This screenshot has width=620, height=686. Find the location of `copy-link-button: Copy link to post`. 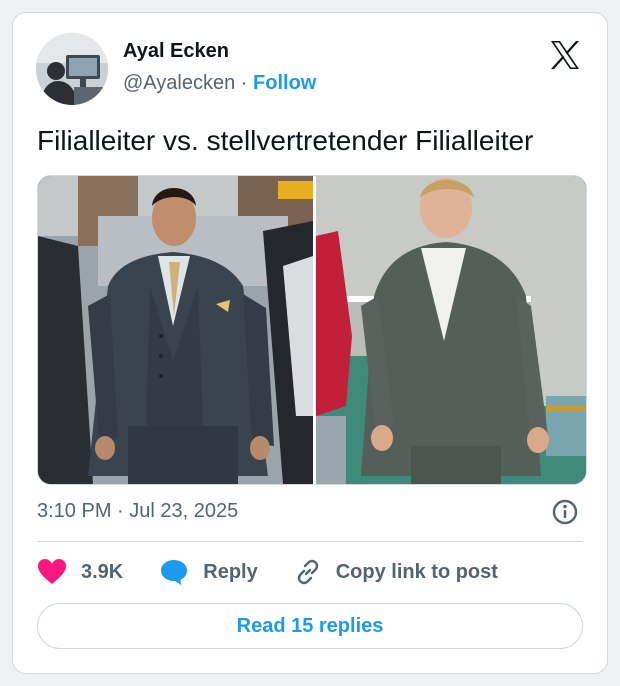

copy-link-button: Copy link to post is located at coordinates (396, 572).